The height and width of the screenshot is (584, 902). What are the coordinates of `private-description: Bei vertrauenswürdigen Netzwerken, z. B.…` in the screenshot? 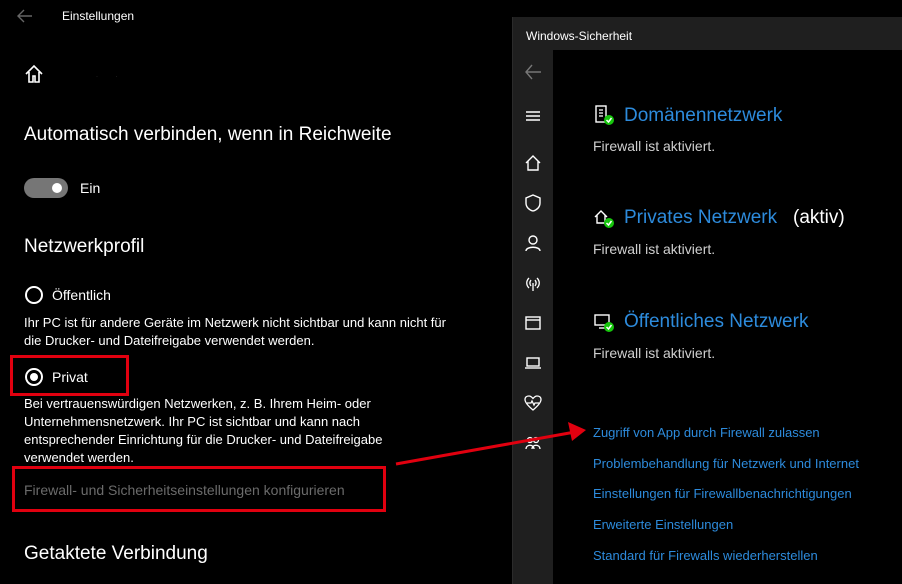 It's located at (203, 430).